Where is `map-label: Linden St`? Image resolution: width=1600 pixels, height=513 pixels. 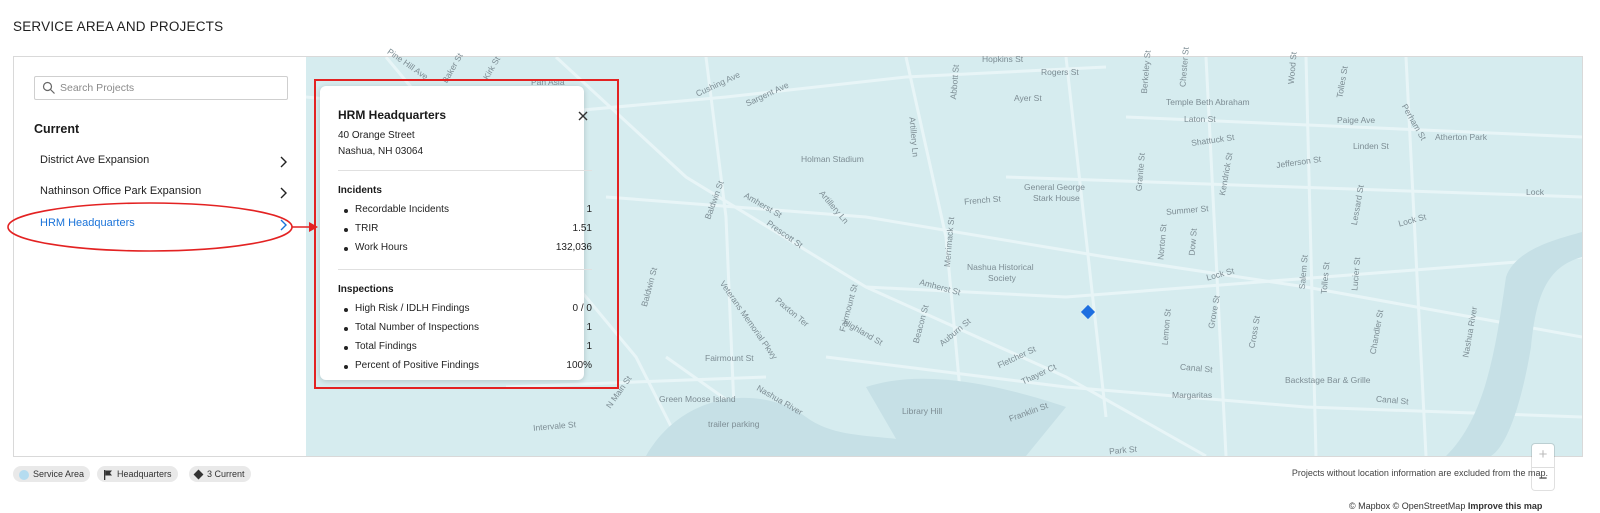
map-label: Linden St is located at coordinates (1371, 146).